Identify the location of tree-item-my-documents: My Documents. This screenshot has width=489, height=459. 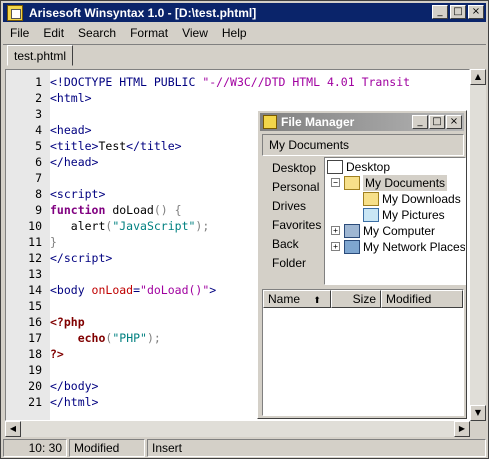
(396, 183).